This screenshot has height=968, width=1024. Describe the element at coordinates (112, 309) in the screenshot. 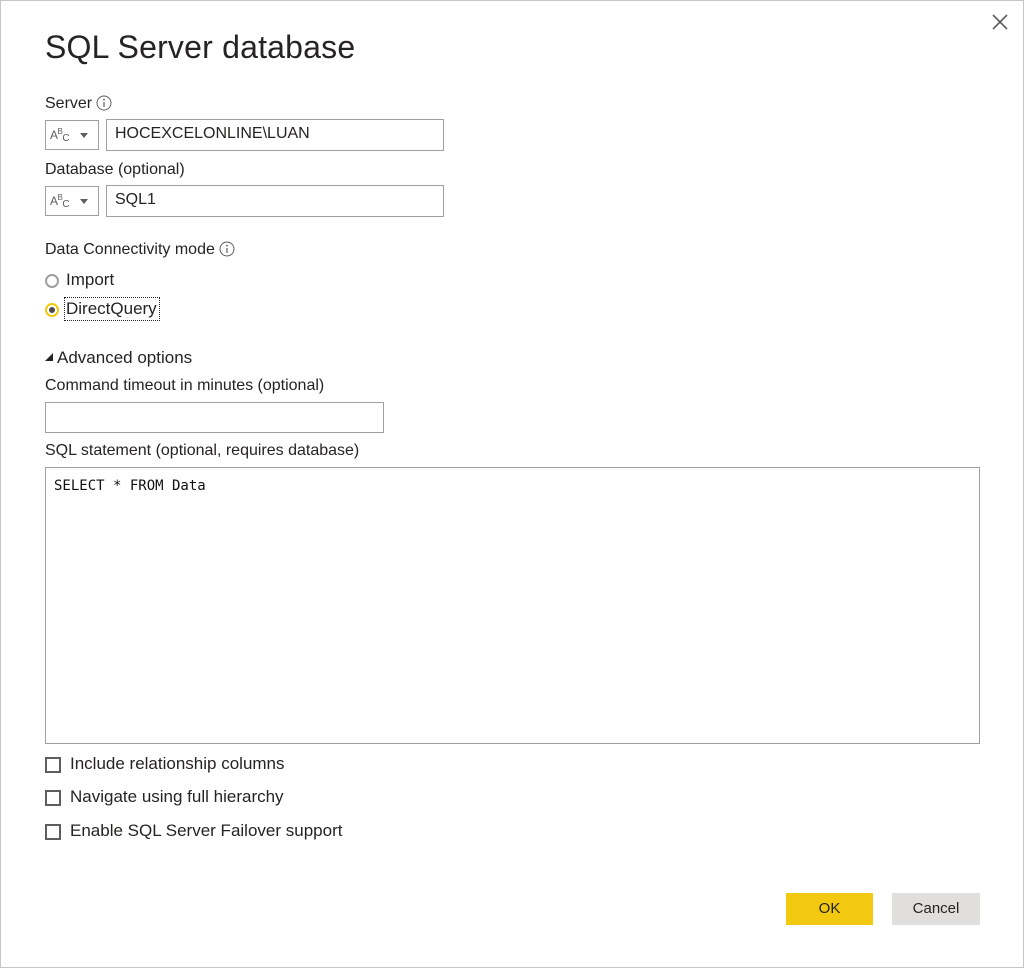

I see `radio-label-directquery: DirectQuery` at that location.